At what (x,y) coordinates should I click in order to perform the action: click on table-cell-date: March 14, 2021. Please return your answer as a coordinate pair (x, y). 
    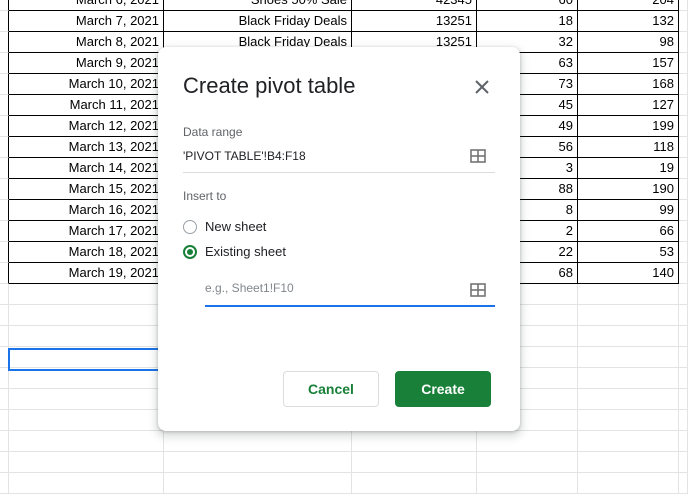
    Looking at the image, I should click on (86, 168).